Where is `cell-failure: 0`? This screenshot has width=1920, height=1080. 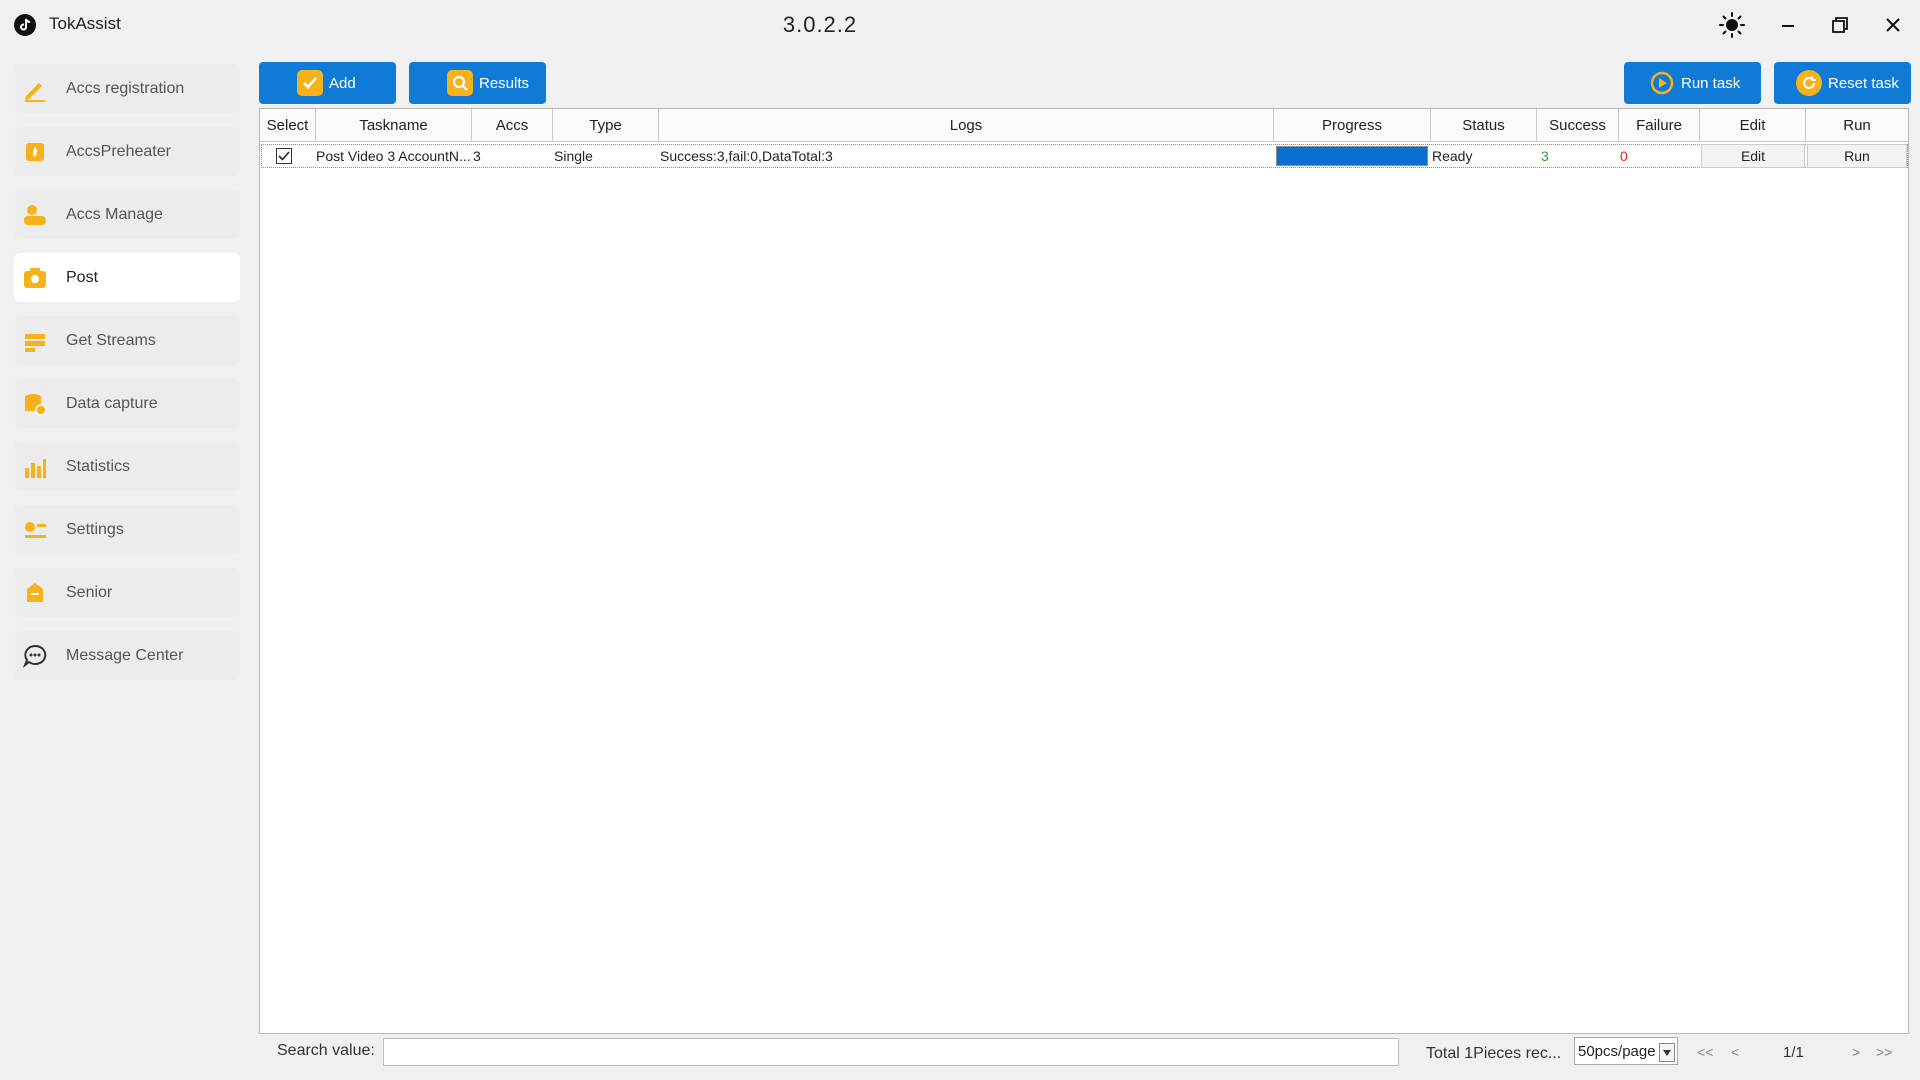
cell-failure: 0 is located at coordinates (1624, 156).